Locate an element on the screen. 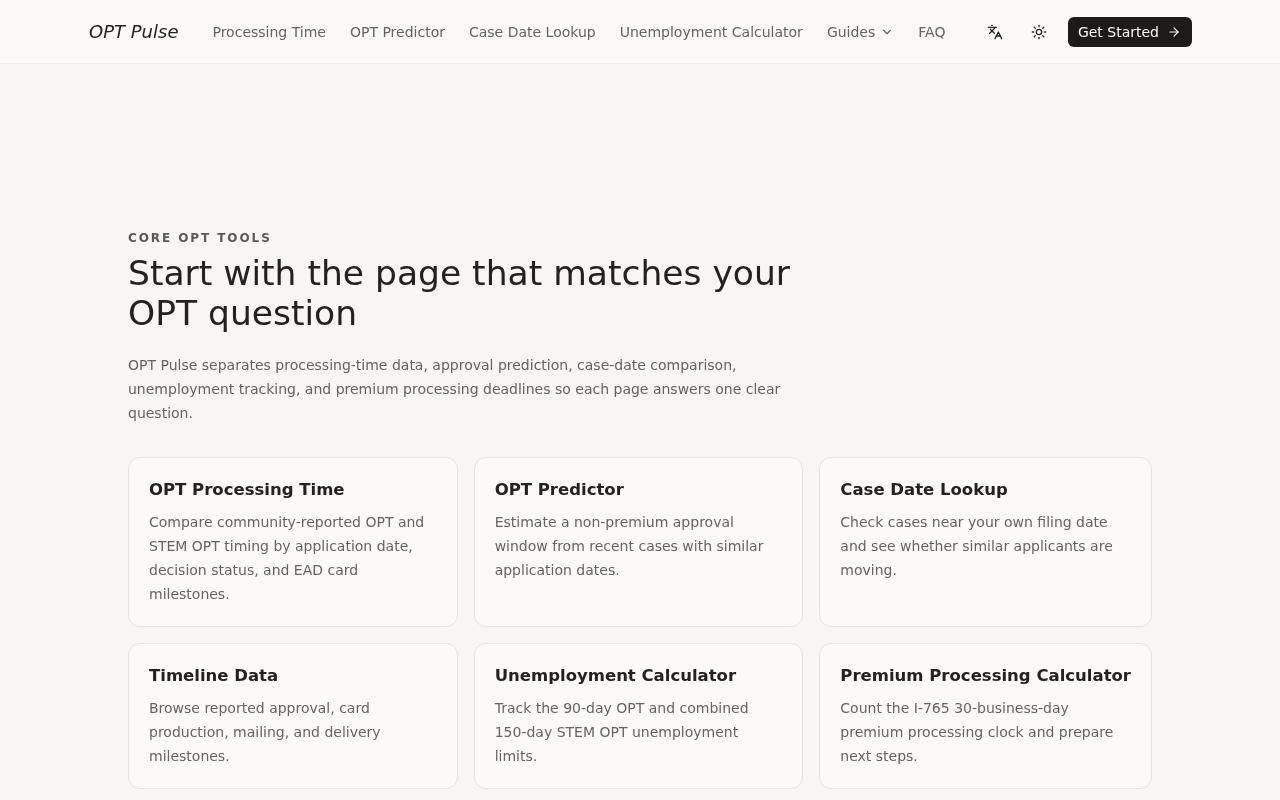  card-title: Case Date Lookup is located at coordinates (924, 490).